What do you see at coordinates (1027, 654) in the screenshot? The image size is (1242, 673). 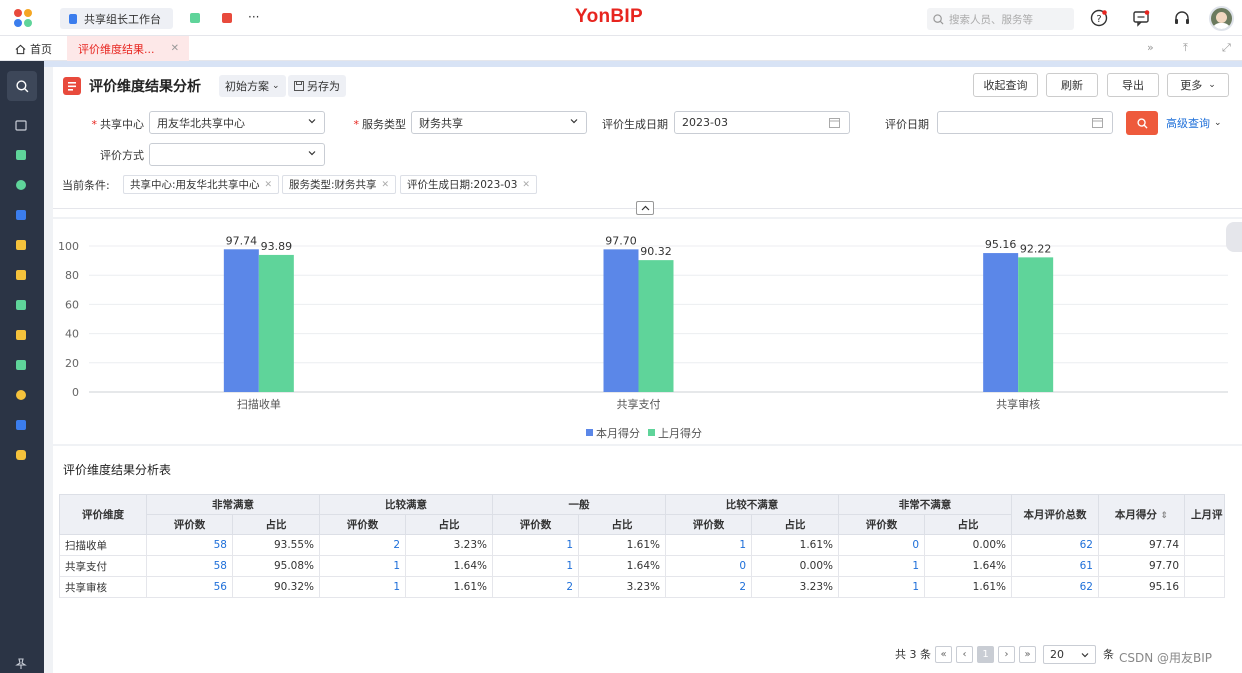 I see `last-page-button: »` at bounding box center [1027, 654].